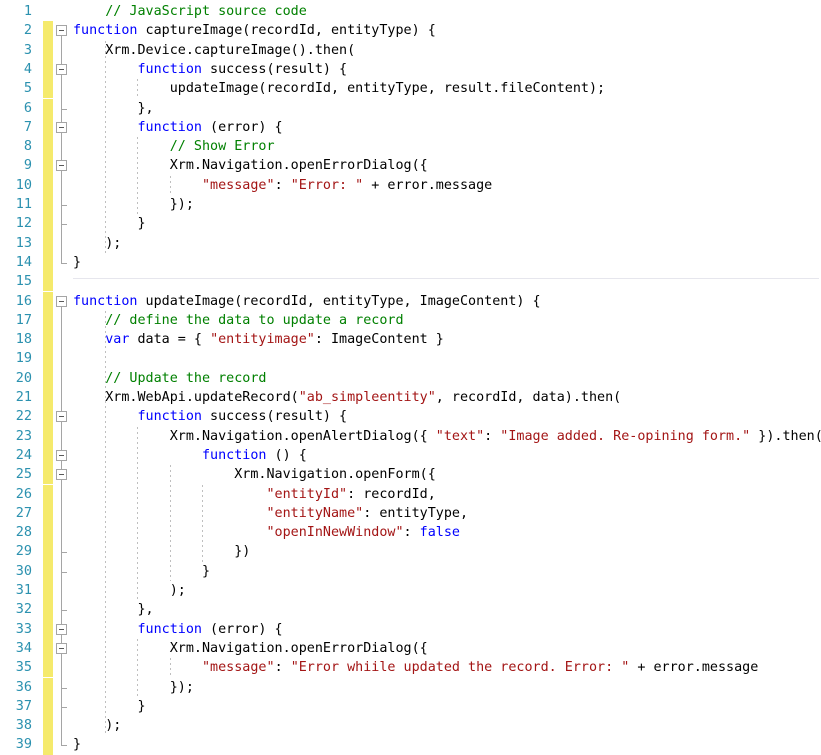 The width and height of the screenshot is (821, 755). Describe the element at coordinates (222, 147) in the screenshot. I see `token-comment: // Show Error` at that location.